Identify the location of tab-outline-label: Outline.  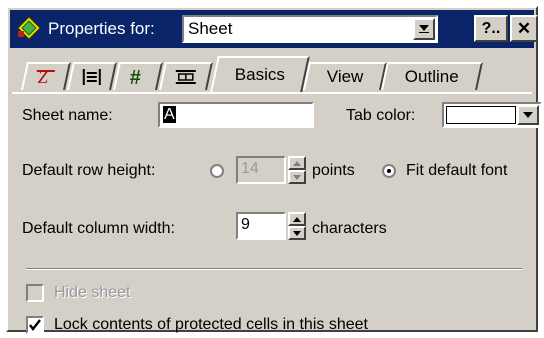
(431, 76).